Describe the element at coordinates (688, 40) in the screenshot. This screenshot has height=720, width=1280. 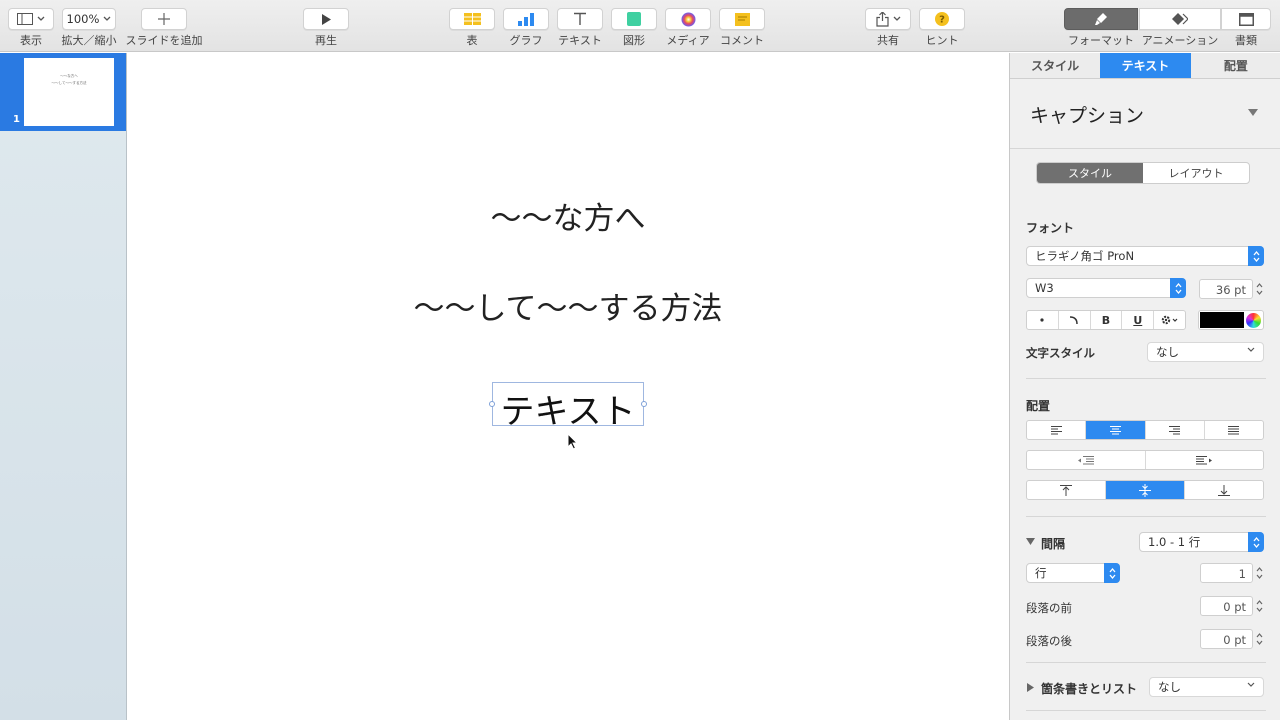
I see `media-label: メディア` at that location.